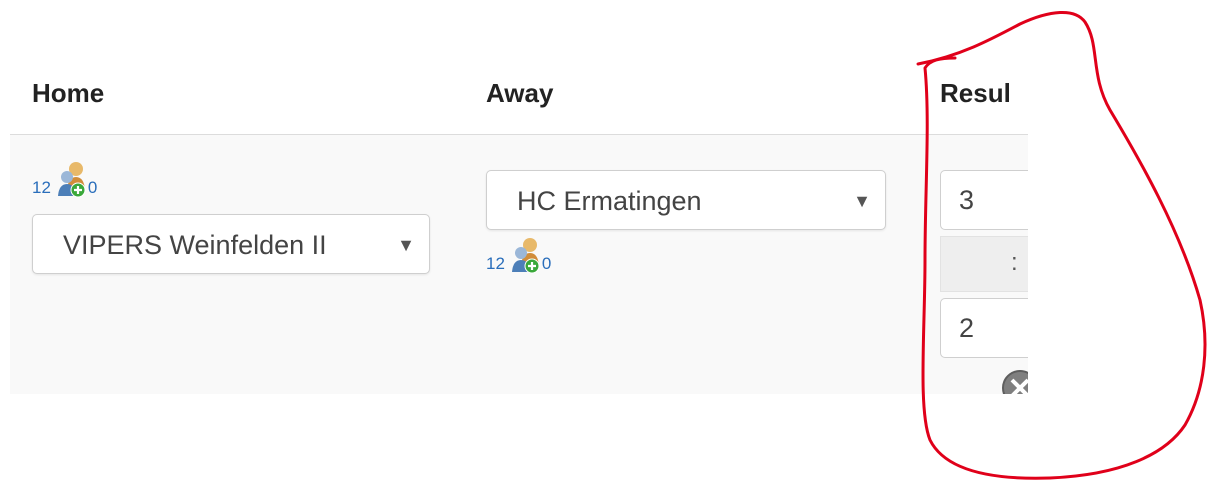 This screenshot has height=484, width=1218. I want to click on away-player-info: 12 0, so click(518, 255).